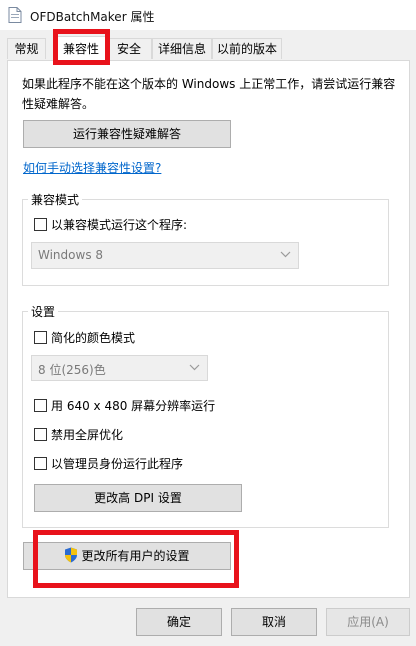 The image size is (416, 646). What do you see at coordinates (179, 622) in the screenshot?
I see `ok-button: 确定` at bounding box center [179, 622].